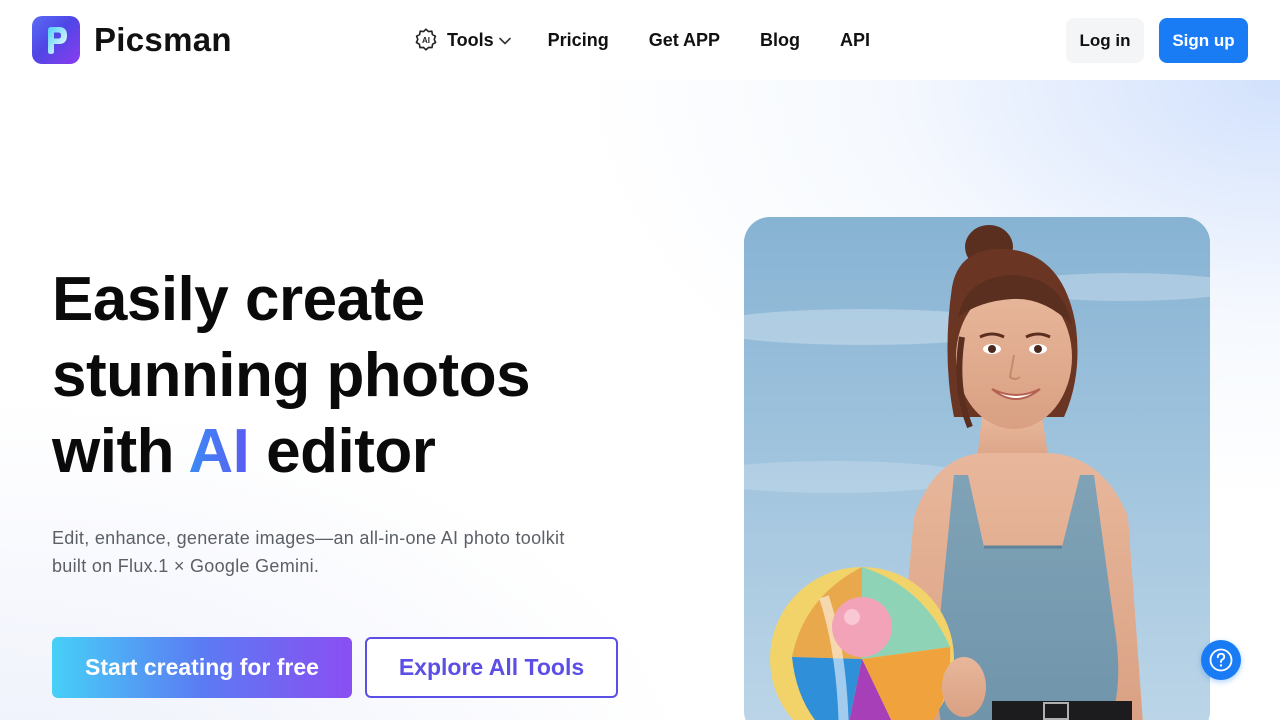  I want to click on subtitle-line-2: built on Flux.1 × Google Gemini., so click(186, 566).